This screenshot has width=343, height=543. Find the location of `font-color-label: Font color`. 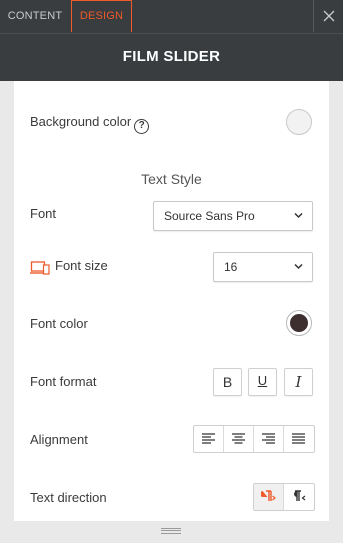

font-color-label: Font color is located at coordinates (59, 323).